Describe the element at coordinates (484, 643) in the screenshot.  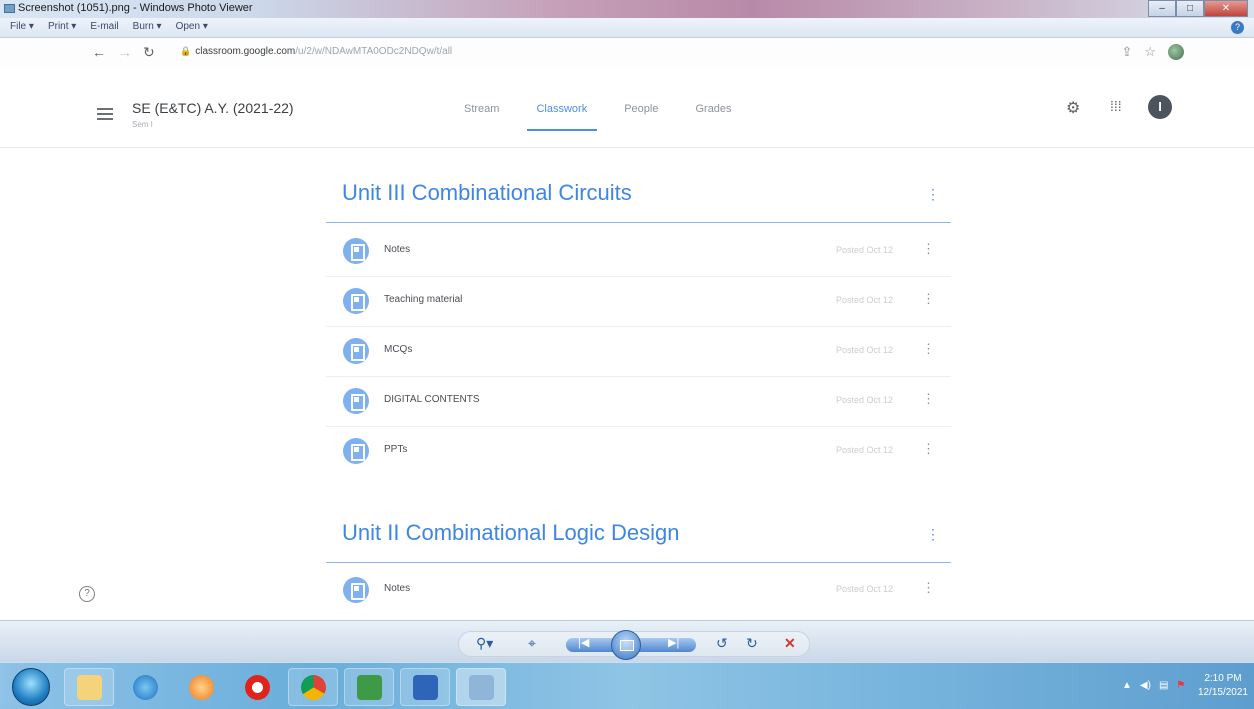
I see `zoom-icon: ⚲▾` at that location.